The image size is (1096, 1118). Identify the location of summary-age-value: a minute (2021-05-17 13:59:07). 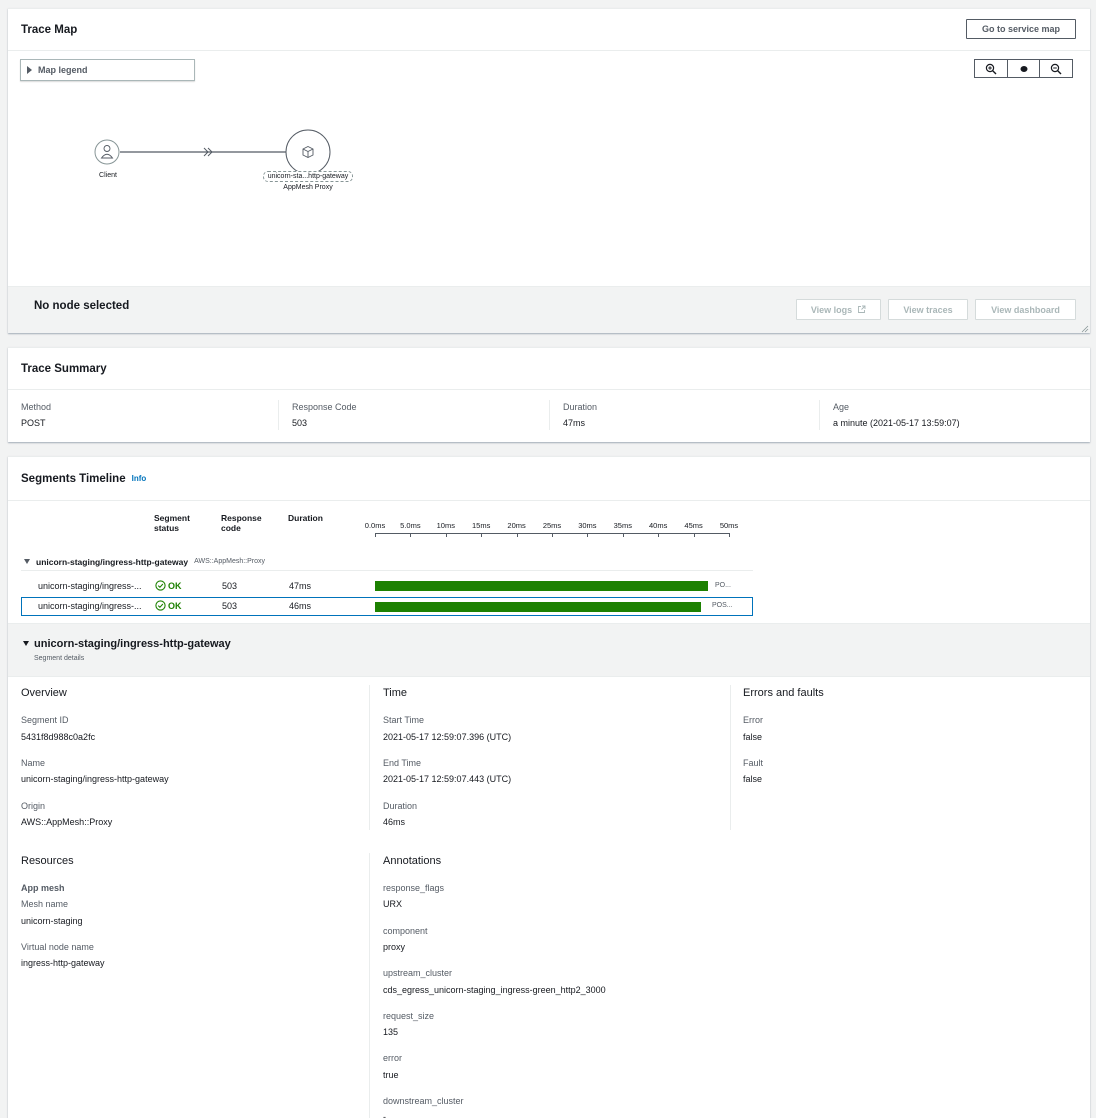
(896, 423).